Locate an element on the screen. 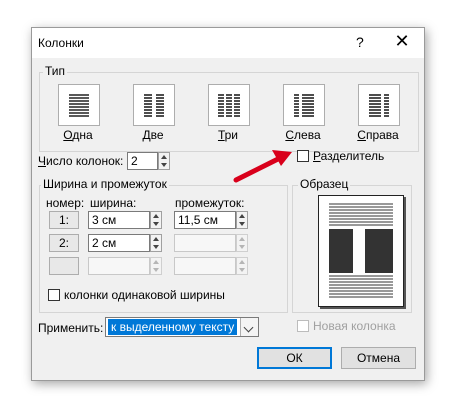 Image resolution: width=455 pixels, height=409 pixels. annotation-arrow-icon is located at coordinates (262, 166).